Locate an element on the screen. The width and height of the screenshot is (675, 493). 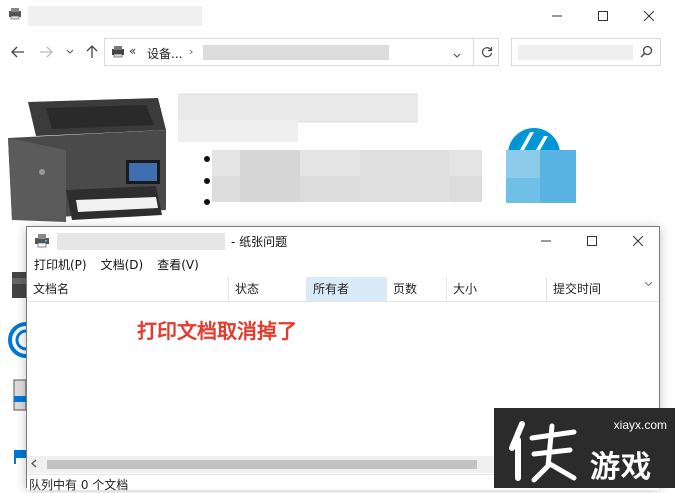
column-document-name: 文档名 is located at coordinates (128, 289).